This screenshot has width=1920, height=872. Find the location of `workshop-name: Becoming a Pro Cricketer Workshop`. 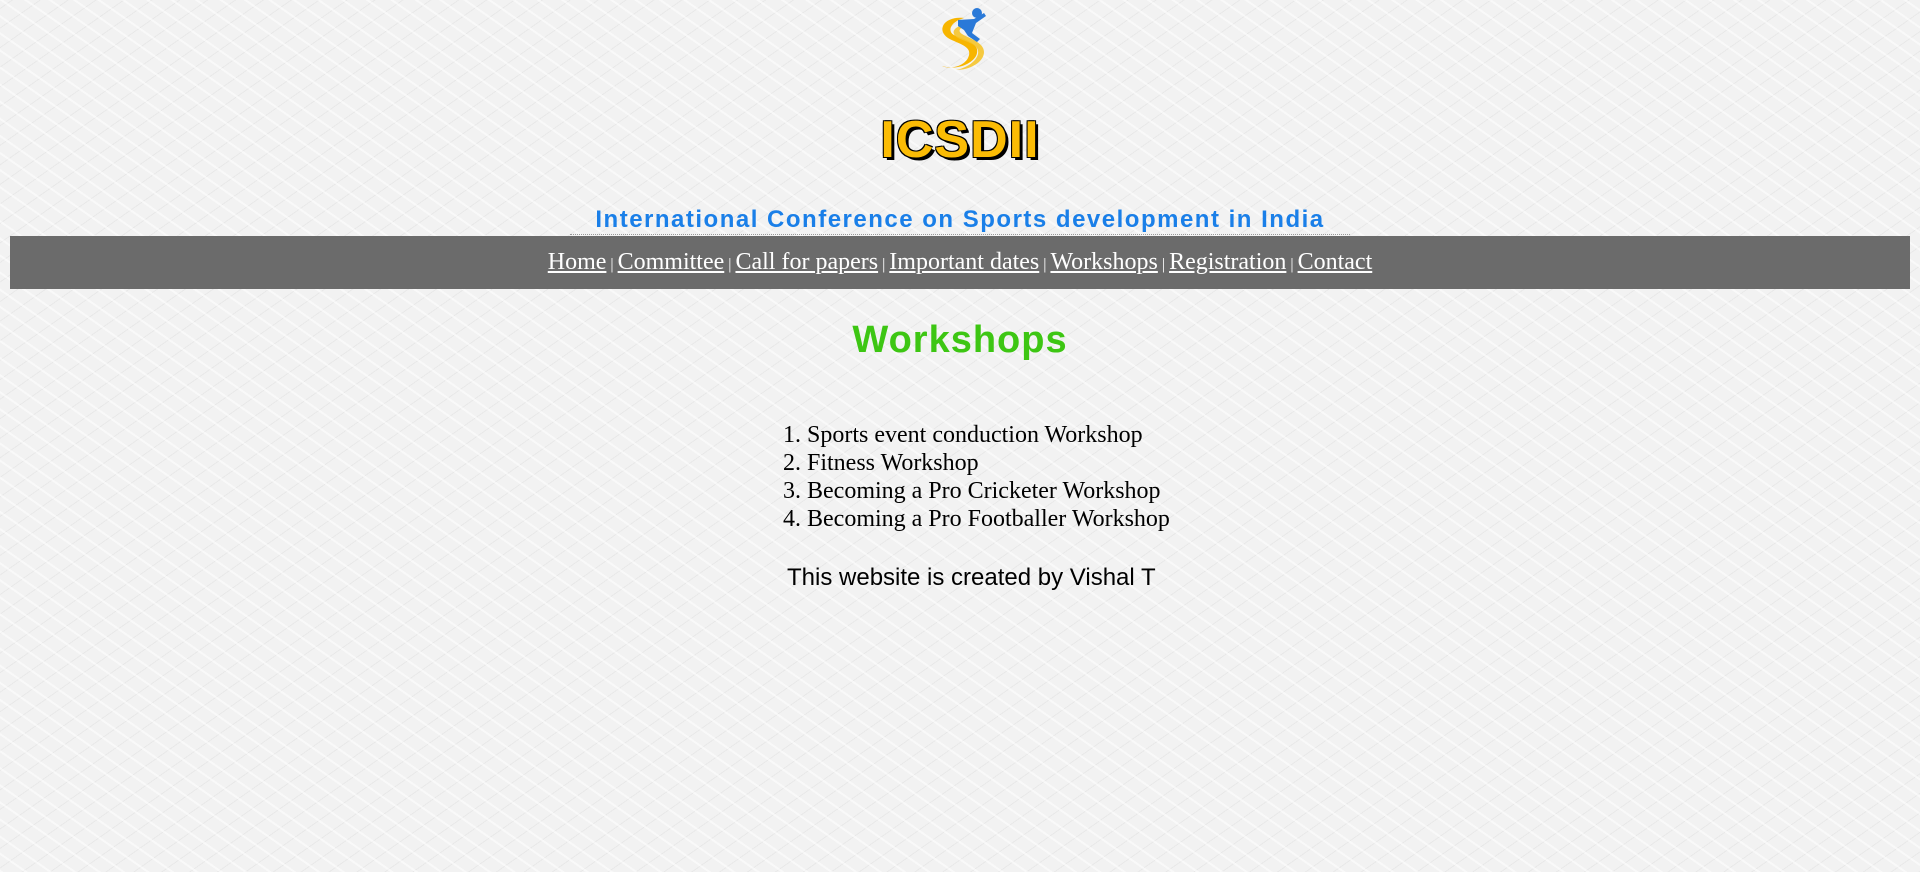

workshop-name: Becoming a Pro Cricketer Workshop is located at coordinates (984, 491).